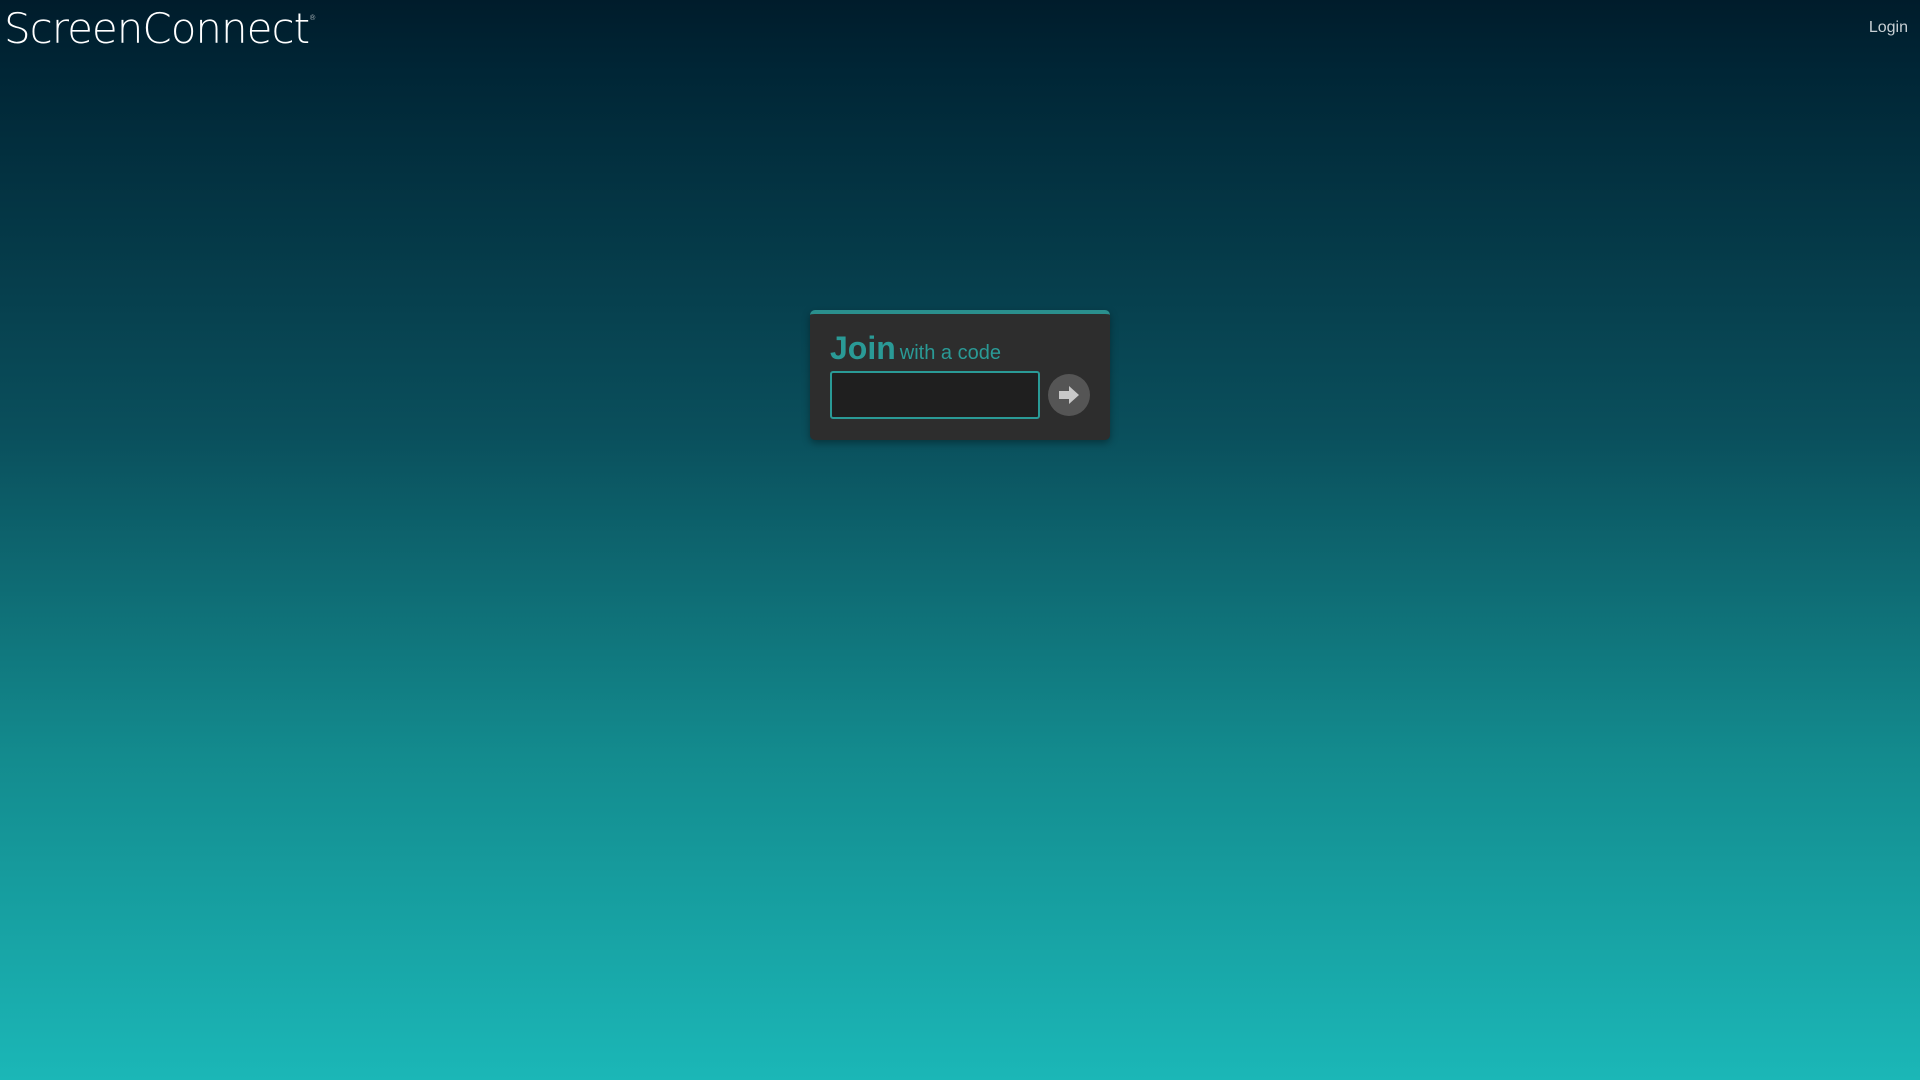 This screenshot has height=1080, width=1920. What do you see at coordinates (863, 348) in the screenshot?
I see `join-title: Join` at bounding box center [863, 348].